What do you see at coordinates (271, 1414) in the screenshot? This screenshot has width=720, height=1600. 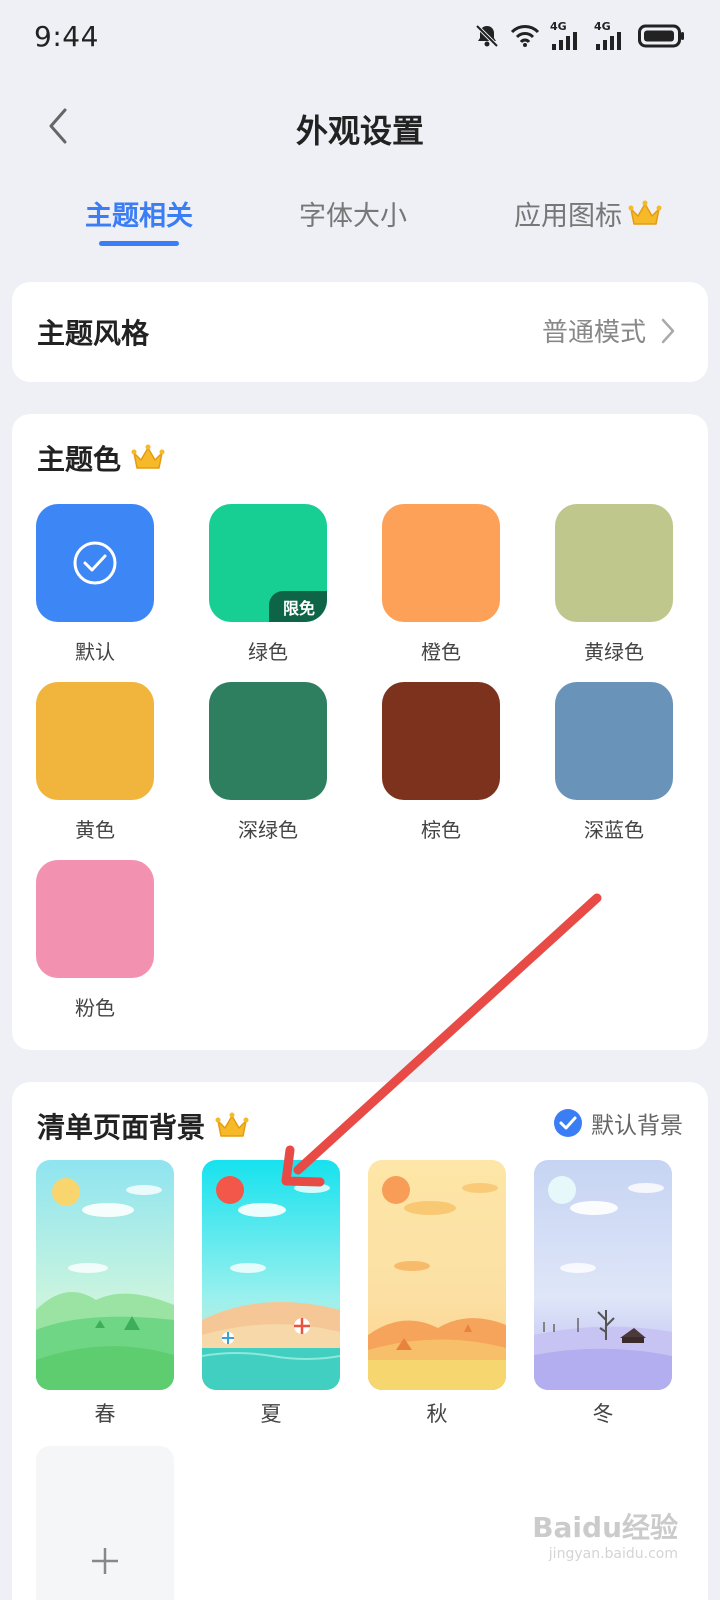 I see `background-label: 夏` at bounding box center [271, 1414].